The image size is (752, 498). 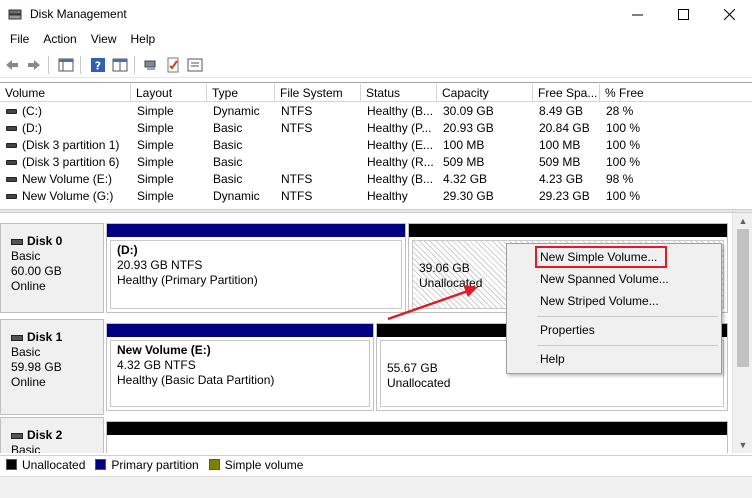 What do you see at coordinates (19, 39) in the screenshot?
I see `menu-file: File` at bounding box center [19, 39].